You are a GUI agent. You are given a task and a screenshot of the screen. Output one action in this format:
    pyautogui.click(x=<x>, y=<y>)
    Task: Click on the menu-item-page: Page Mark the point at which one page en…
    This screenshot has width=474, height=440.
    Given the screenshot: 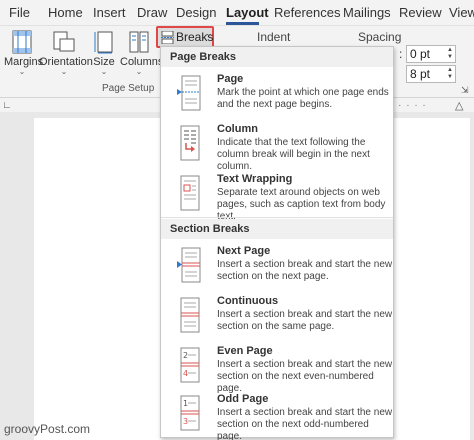 What is the action you would take?
    pyautogui.click(x=277, y=97)
    